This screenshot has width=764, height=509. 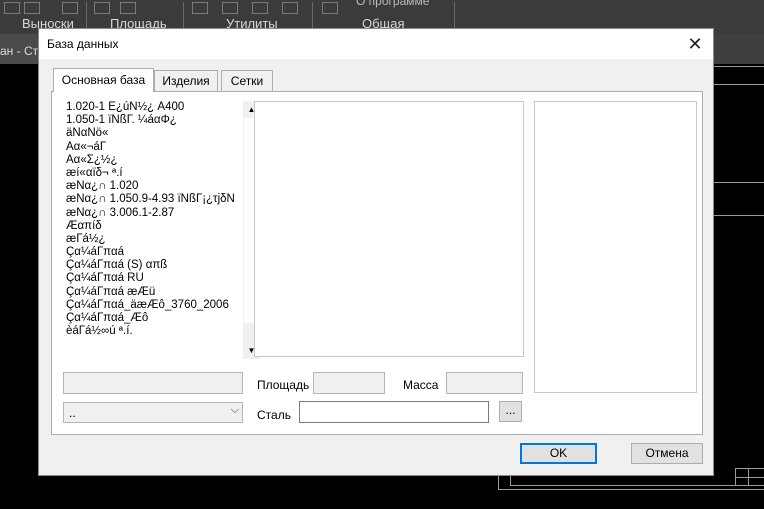 I want to click on list-item: äÑαÑö«, so click(x=153, y=133).